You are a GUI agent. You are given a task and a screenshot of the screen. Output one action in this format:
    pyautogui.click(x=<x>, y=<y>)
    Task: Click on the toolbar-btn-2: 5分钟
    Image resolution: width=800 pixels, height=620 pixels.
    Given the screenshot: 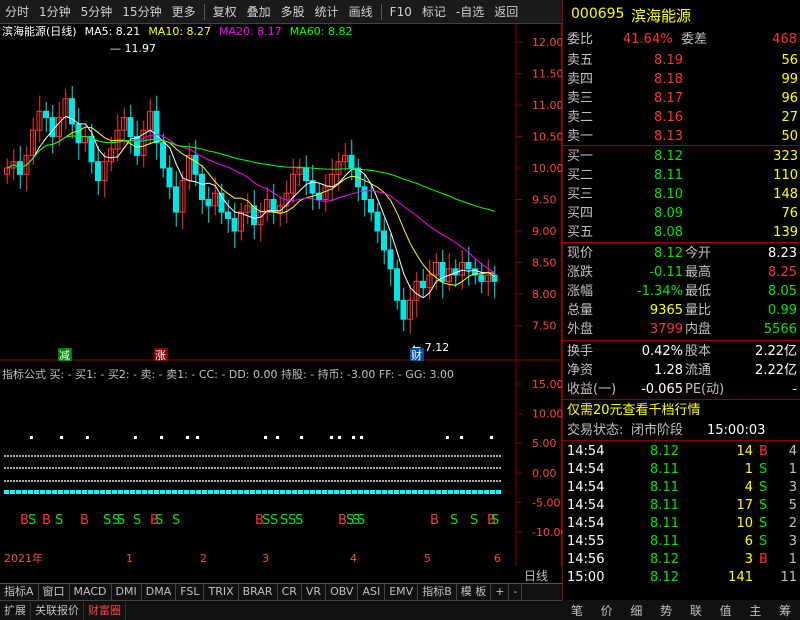 What is the action you would take?
    pyautogui.click(x=97, y=12)
    